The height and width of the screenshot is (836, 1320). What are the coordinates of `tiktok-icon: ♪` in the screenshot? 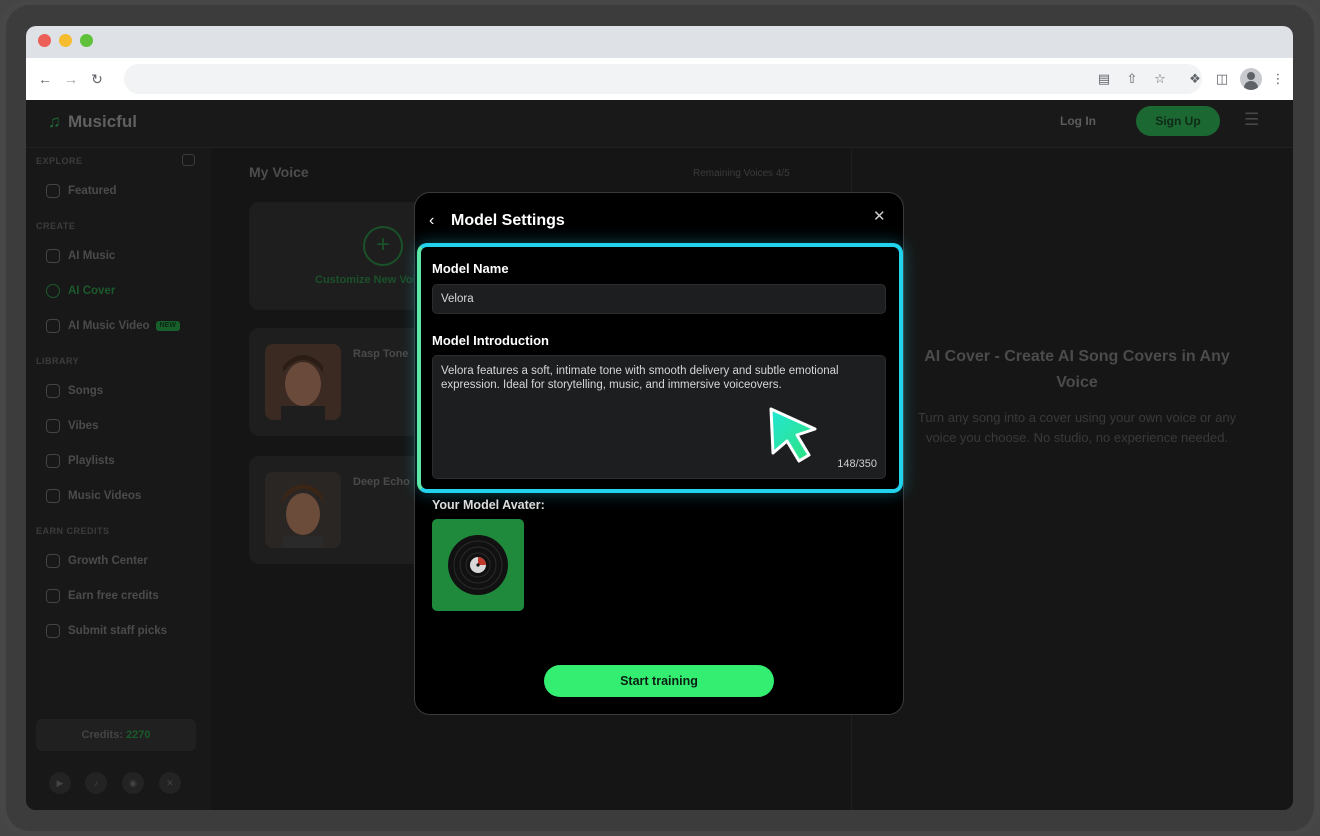 It's located at (96, 783).